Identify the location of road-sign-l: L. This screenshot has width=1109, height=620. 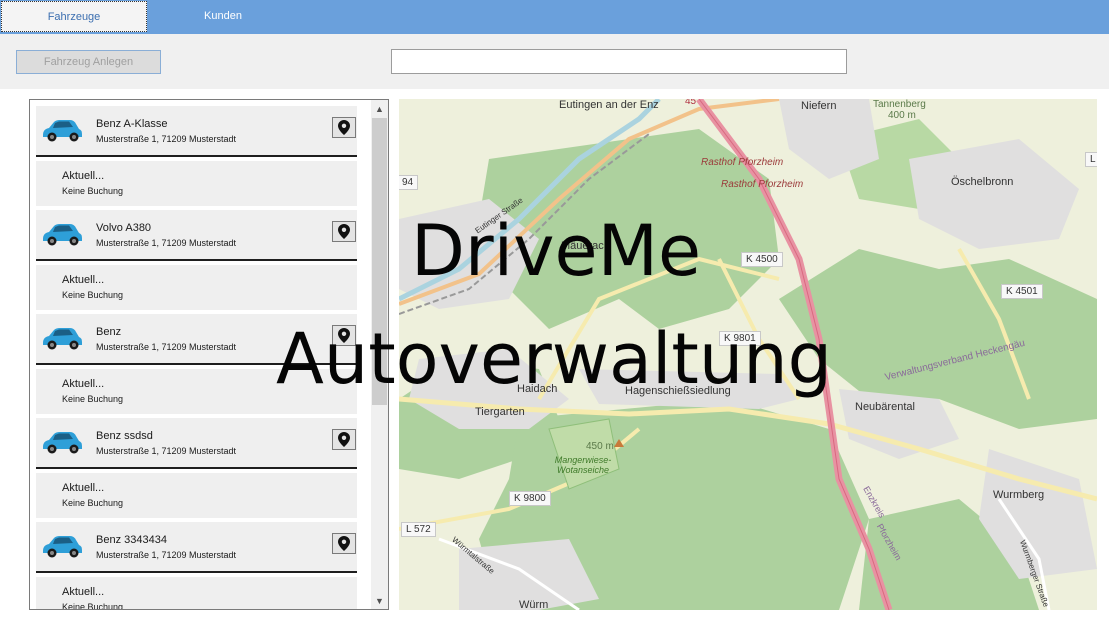
(1091, 159).